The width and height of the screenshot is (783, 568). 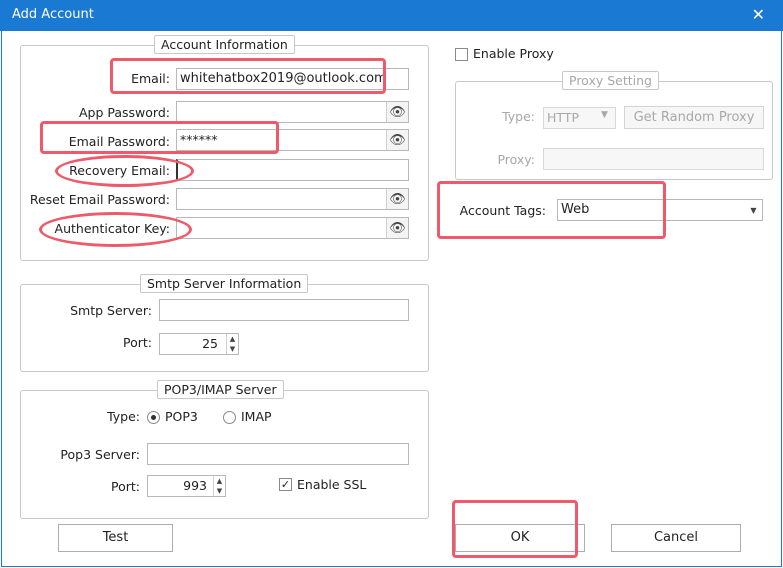 What do you see at coordinates (292, 170) in the screenshot?
I see `recovery-email-field` at bounding box center [292, 170].